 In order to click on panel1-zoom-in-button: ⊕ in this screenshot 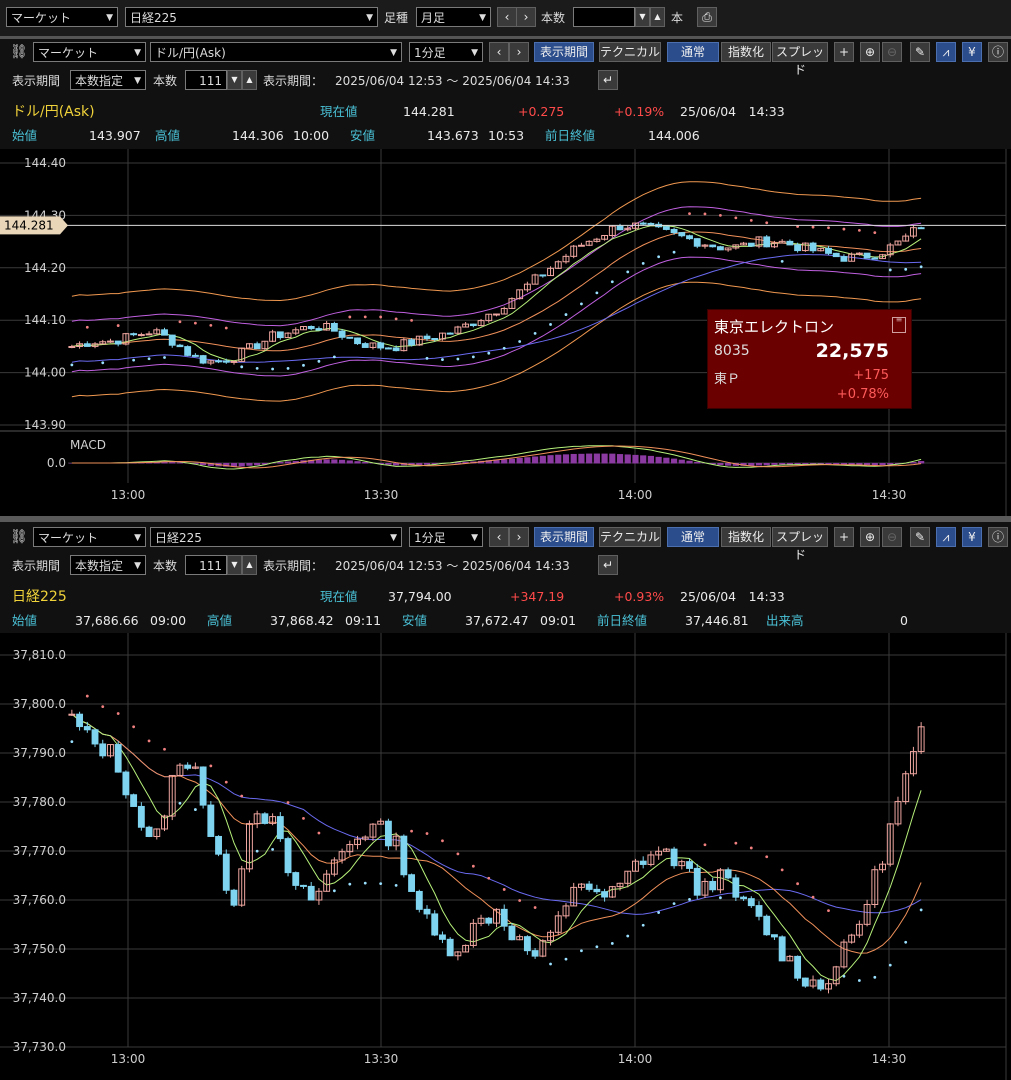, I will do `click(870, 52)`.